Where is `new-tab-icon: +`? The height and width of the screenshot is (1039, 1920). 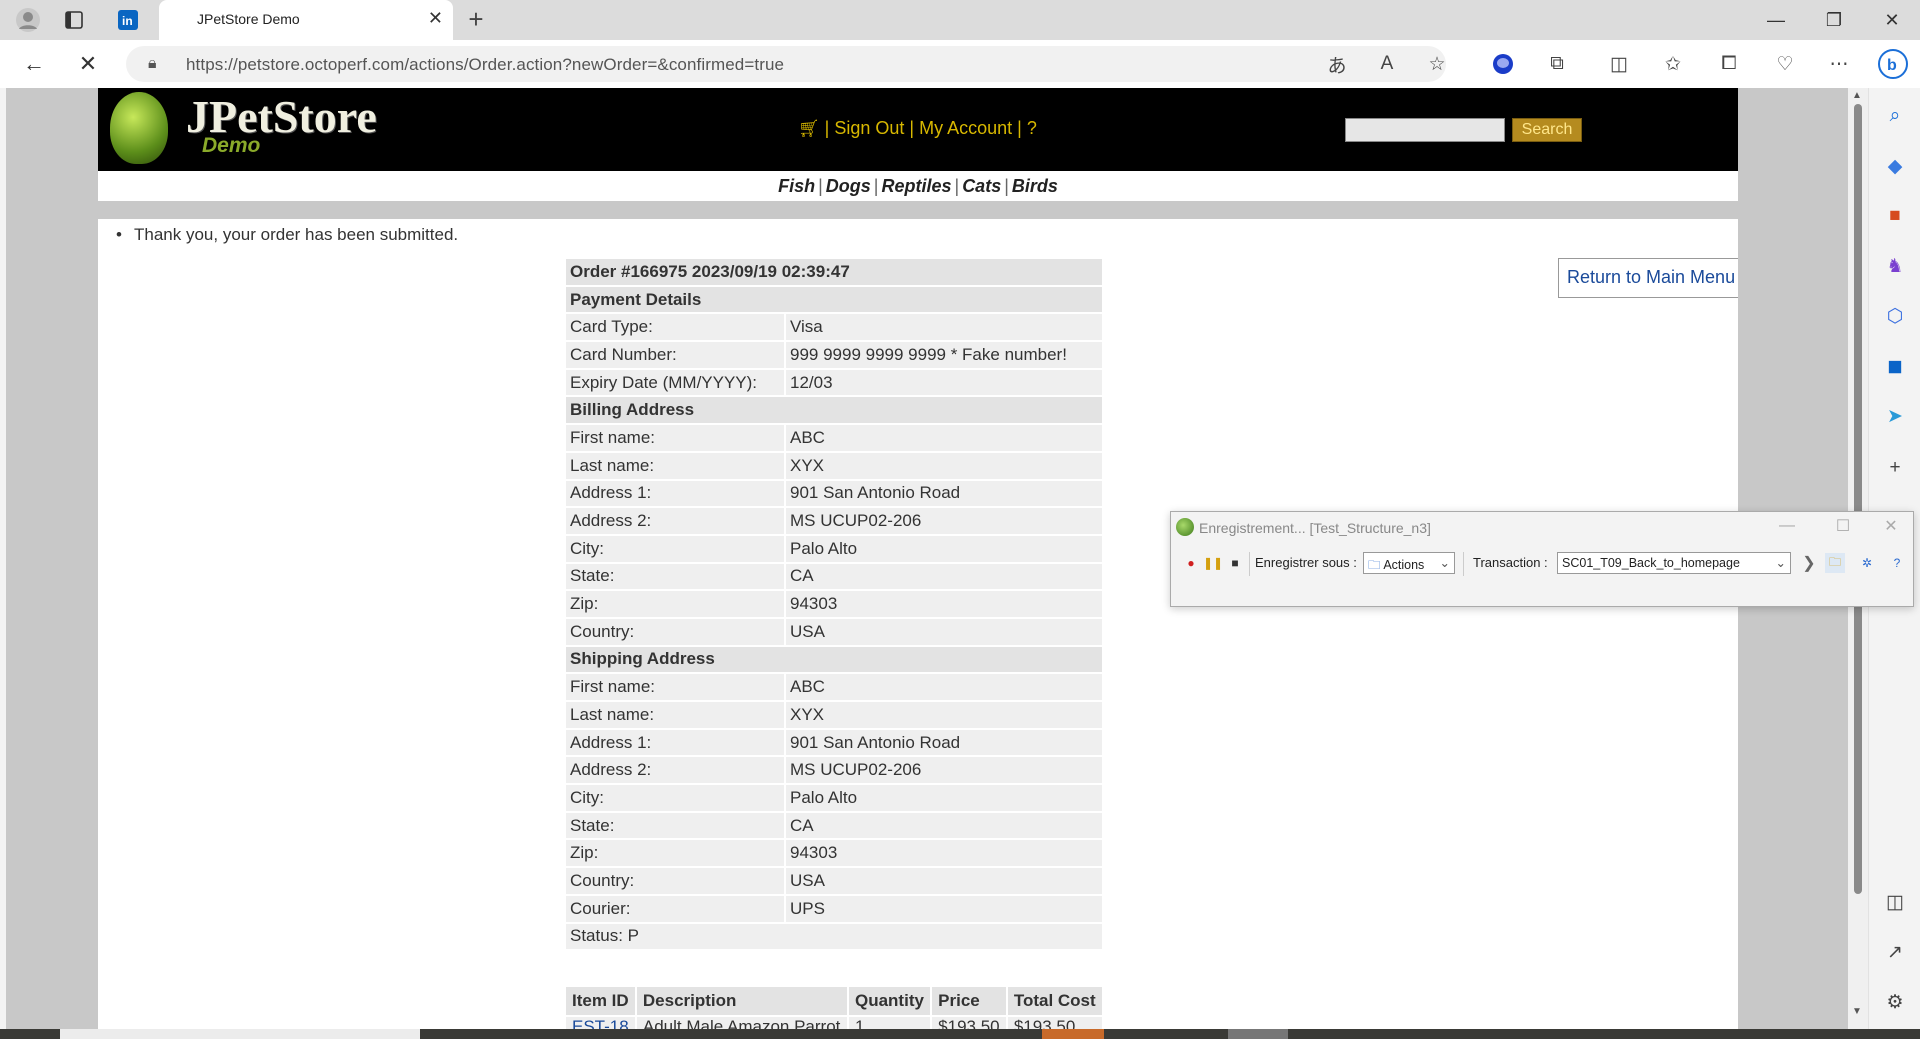 new-tab-icon: + is located at coordinates (476, 19).